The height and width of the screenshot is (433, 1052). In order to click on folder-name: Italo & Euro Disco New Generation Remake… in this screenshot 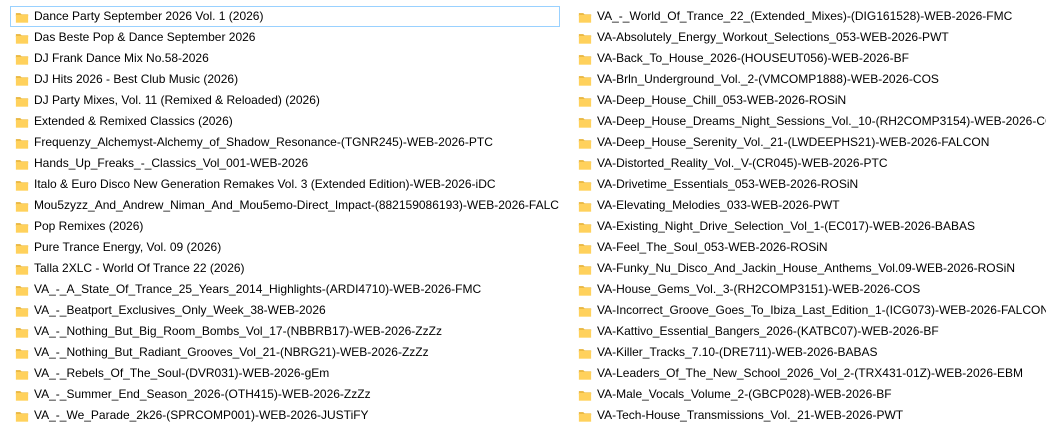, I will do `click(265, 184)`.